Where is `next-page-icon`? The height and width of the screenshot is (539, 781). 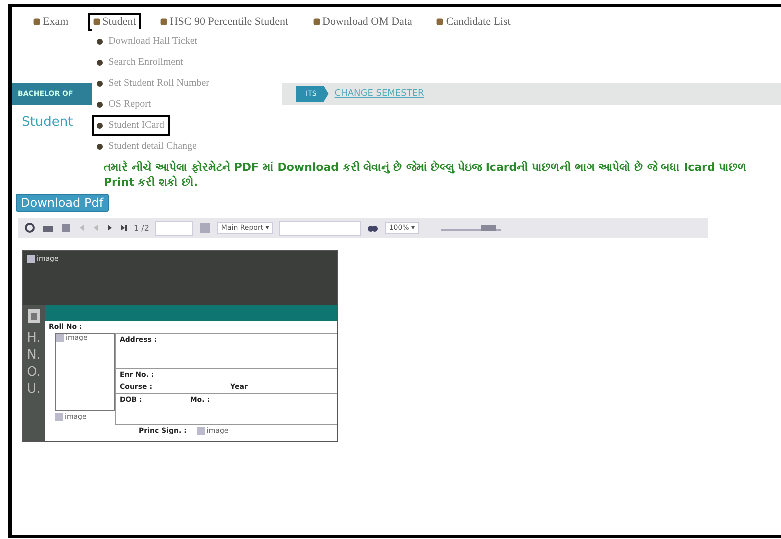 next-page-icon is located at coordinates (110, 228).